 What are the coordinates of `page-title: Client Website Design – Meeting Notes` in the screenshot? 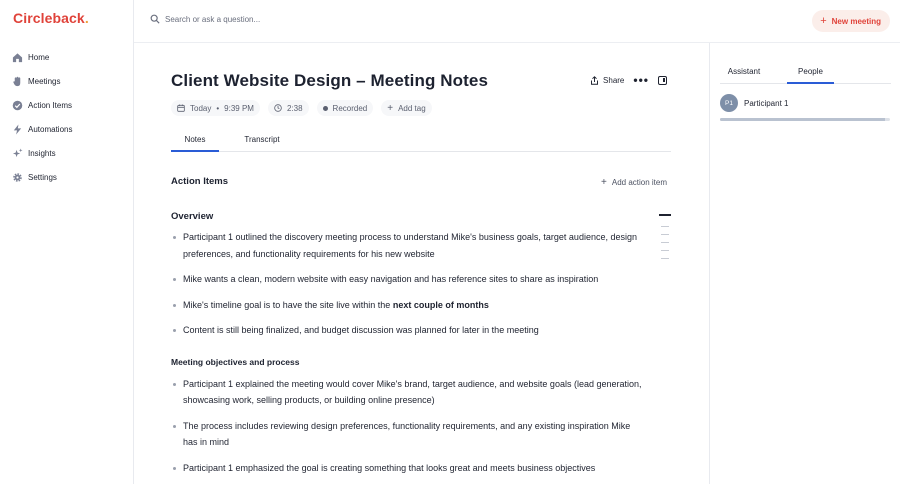 It's located at (329, 80).